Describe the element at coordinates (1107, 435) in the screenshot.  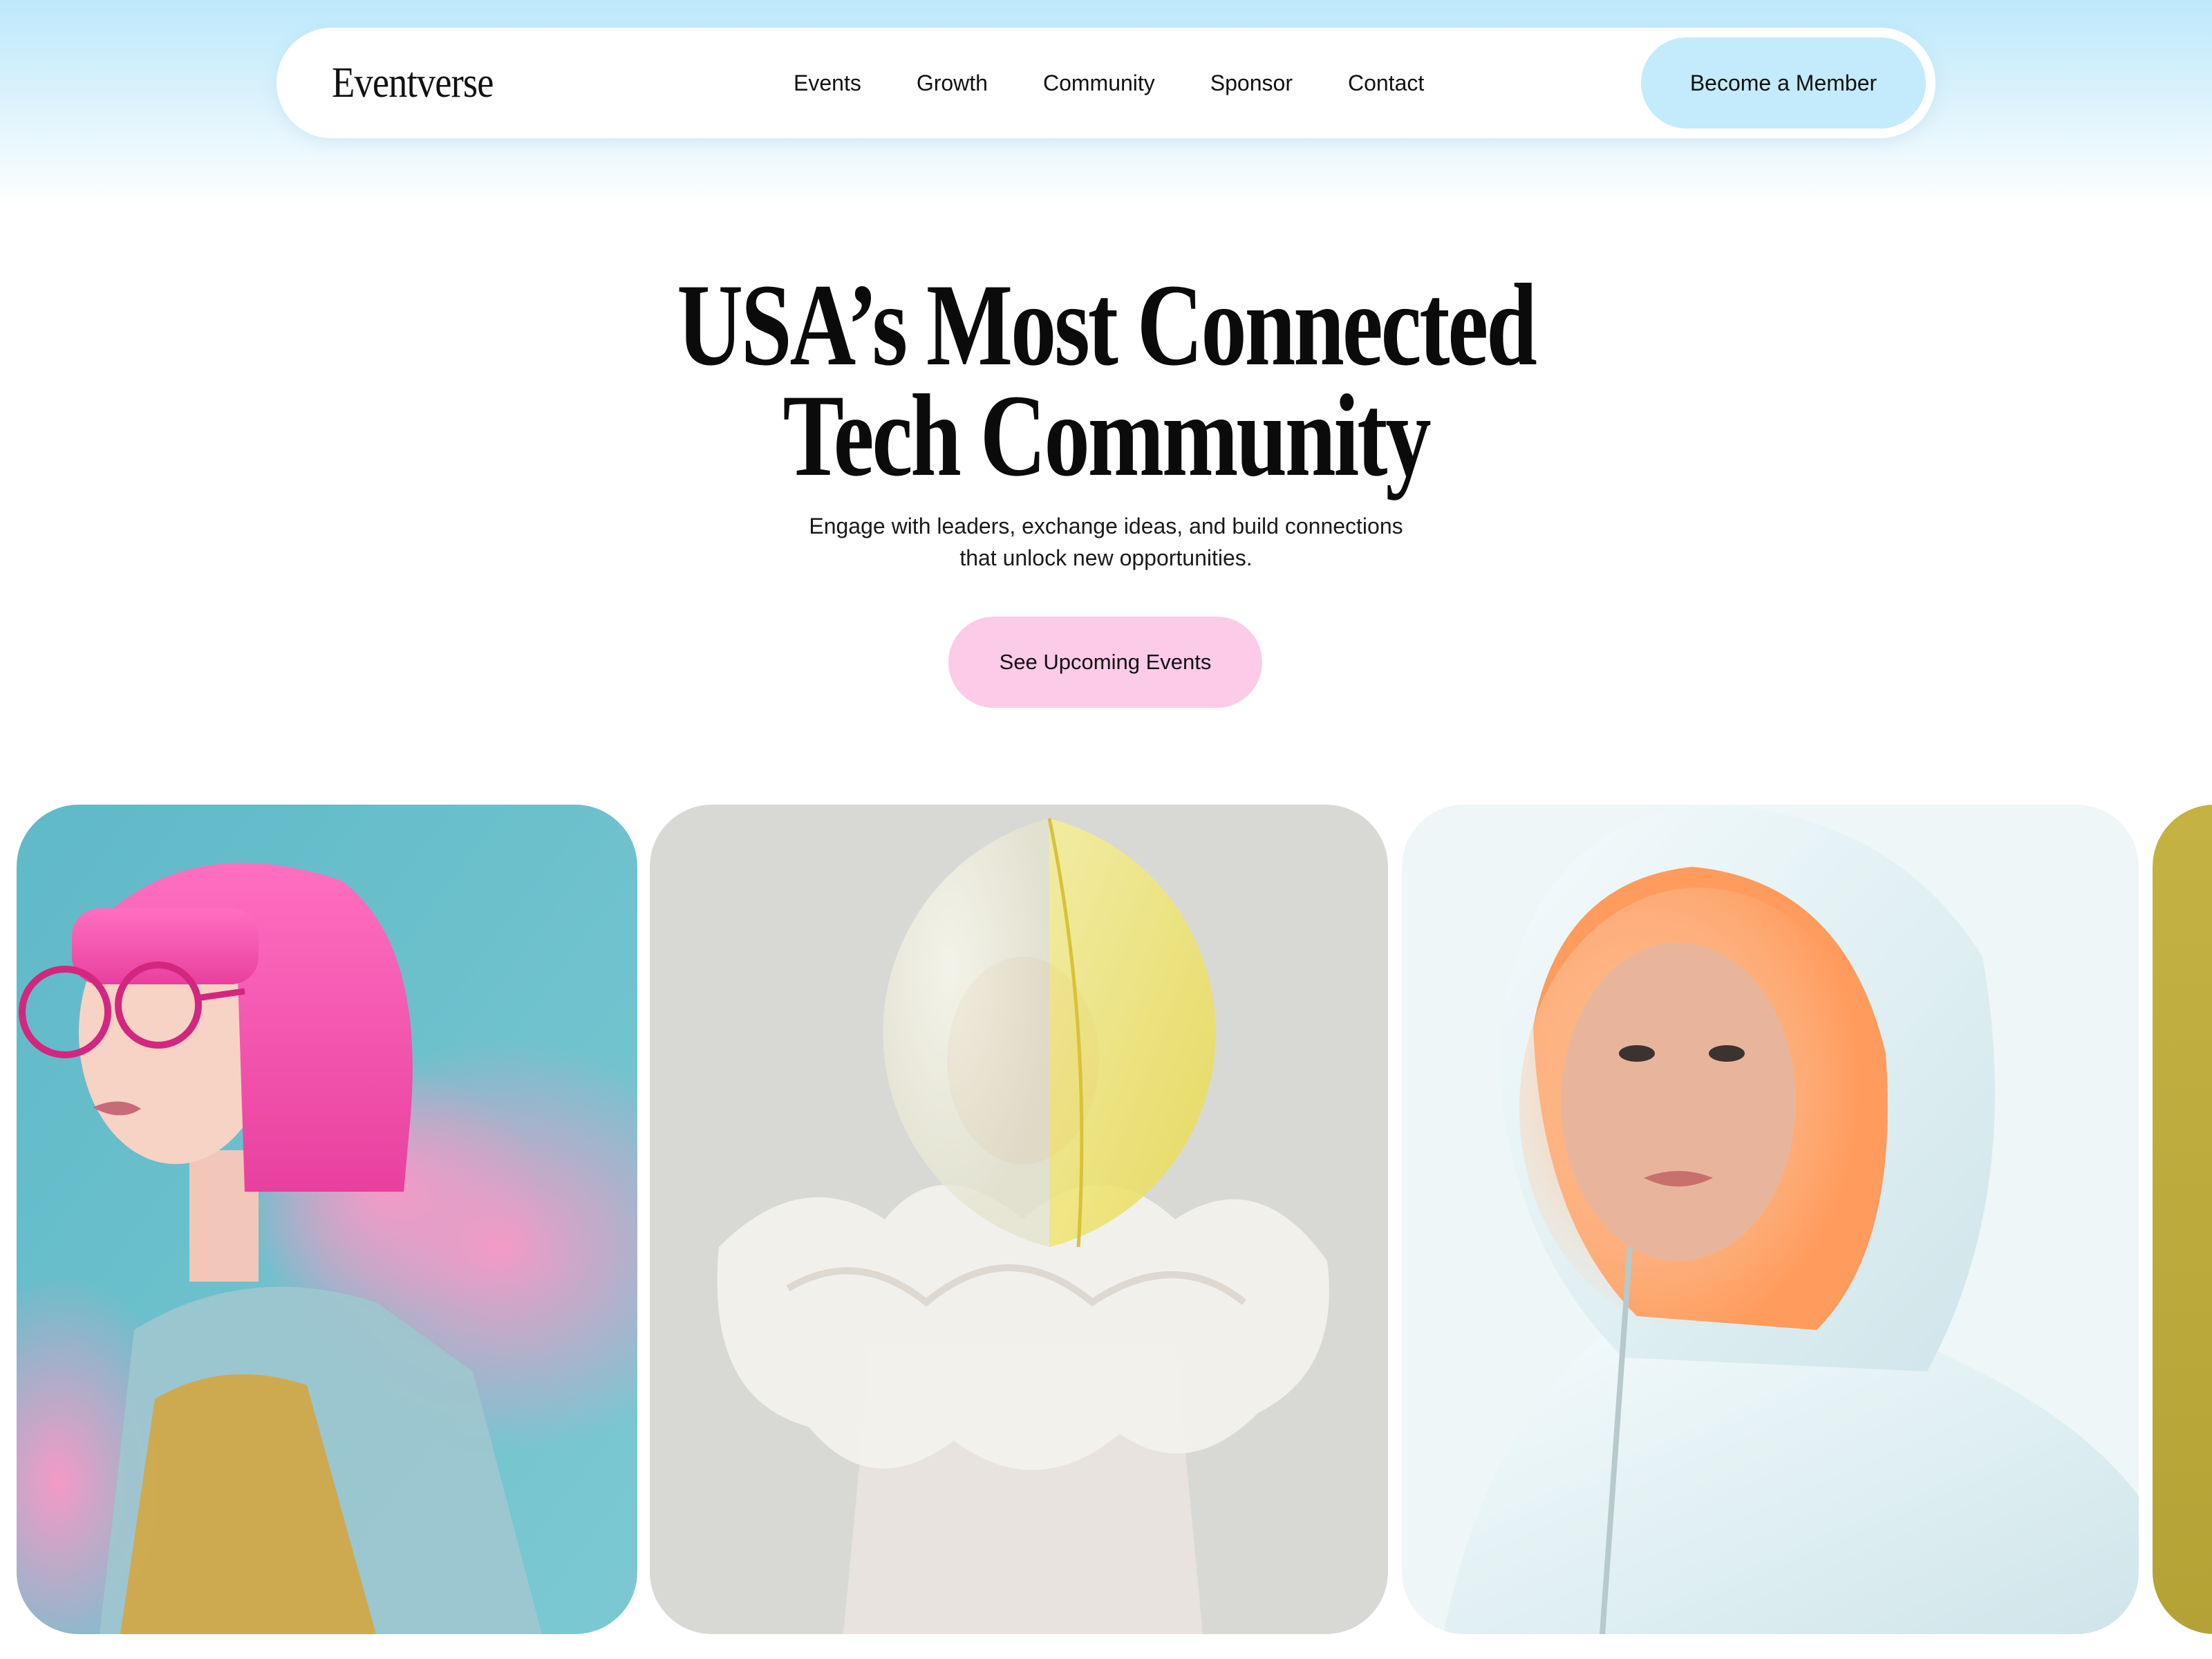
I see `hero-title-line-2: Tech Community` at that location.